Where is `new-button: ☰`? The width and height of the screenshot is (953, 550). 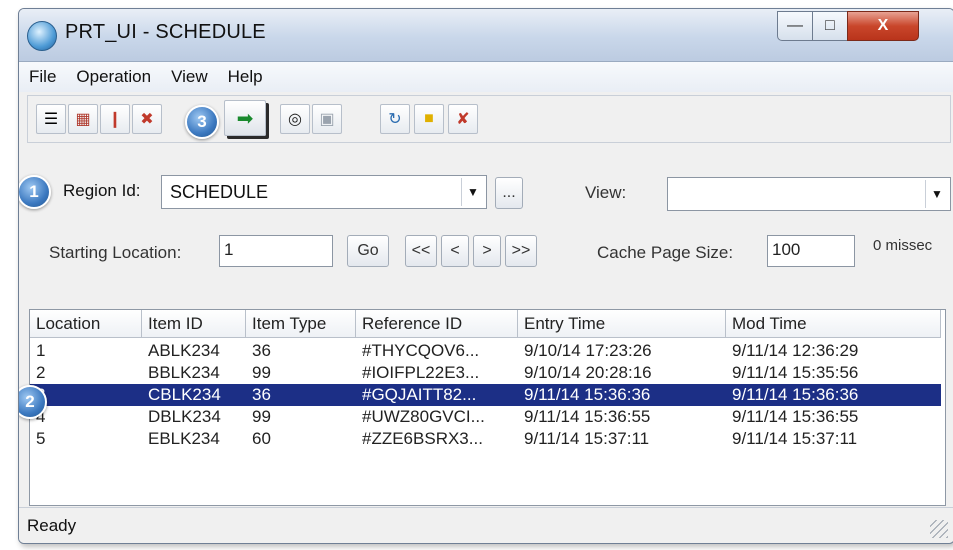 new-button: ☰ is located at coordinates (51, 119).